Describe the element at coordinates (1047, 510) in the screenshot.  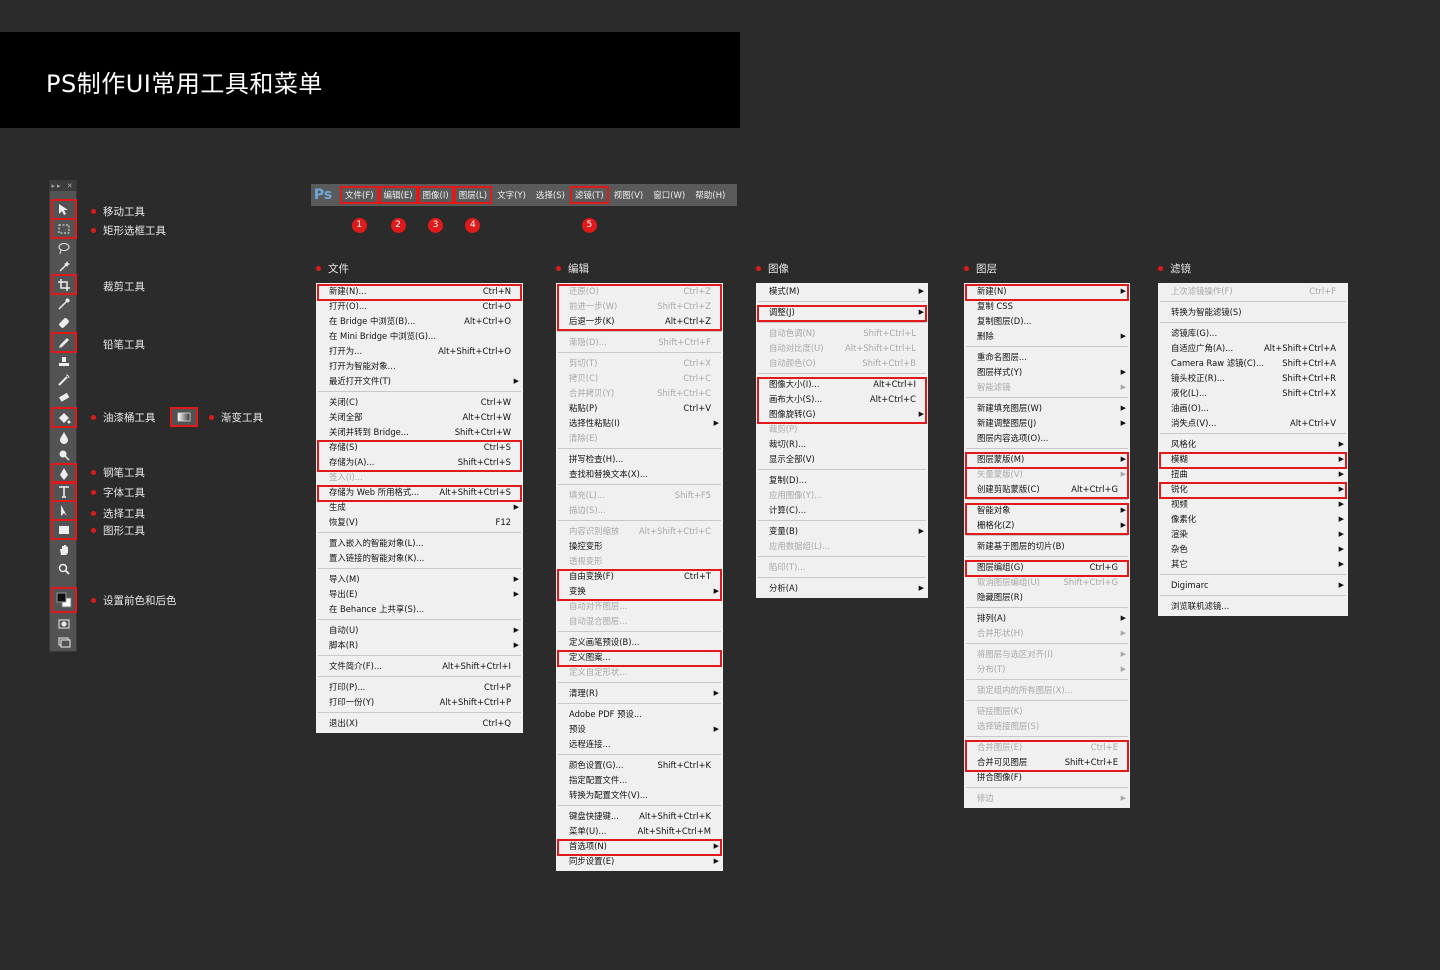
I see `menu-item: 智能对象 ▶` at that location.